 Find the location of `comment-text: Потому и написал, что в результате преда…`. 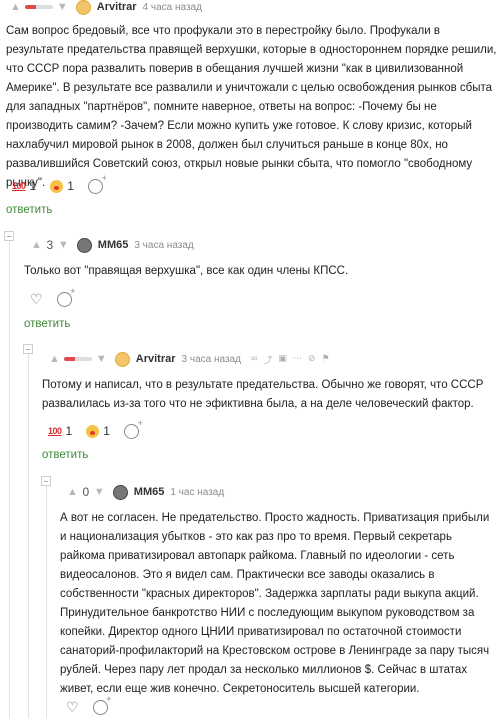

comment-text: Потому и написал, что в результате преда… is located at coordinates (263, 394).